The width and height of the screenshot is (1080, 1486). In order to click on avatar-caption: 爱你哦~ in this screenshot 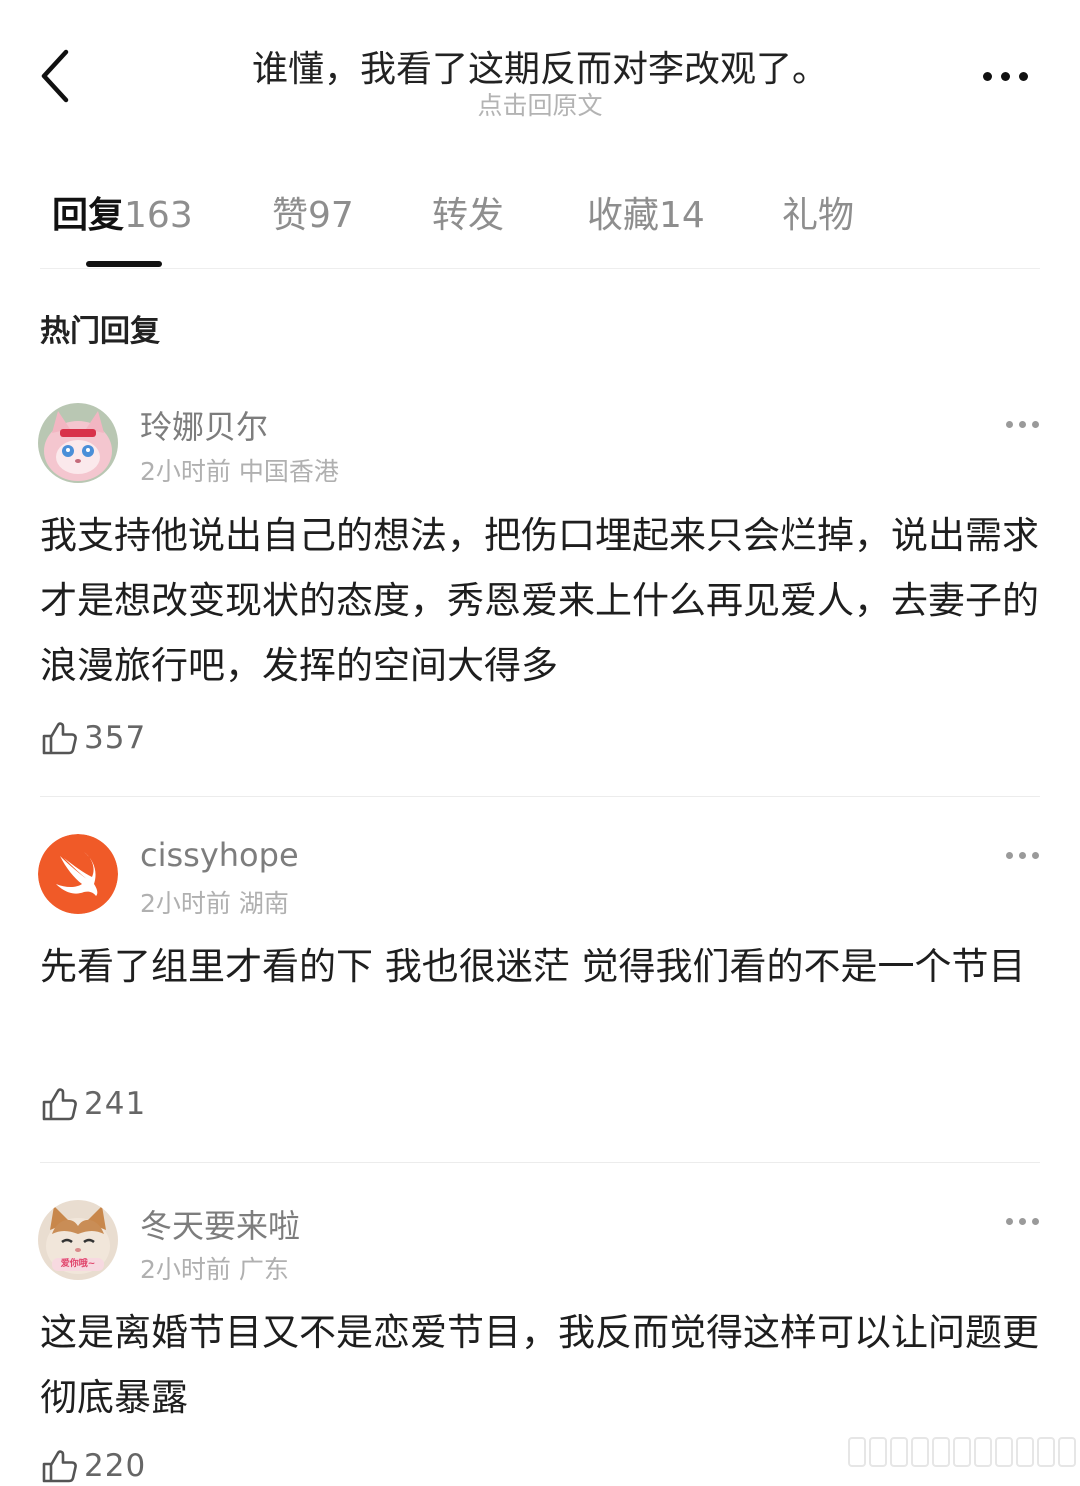, I will do `click(78, 1264)`.